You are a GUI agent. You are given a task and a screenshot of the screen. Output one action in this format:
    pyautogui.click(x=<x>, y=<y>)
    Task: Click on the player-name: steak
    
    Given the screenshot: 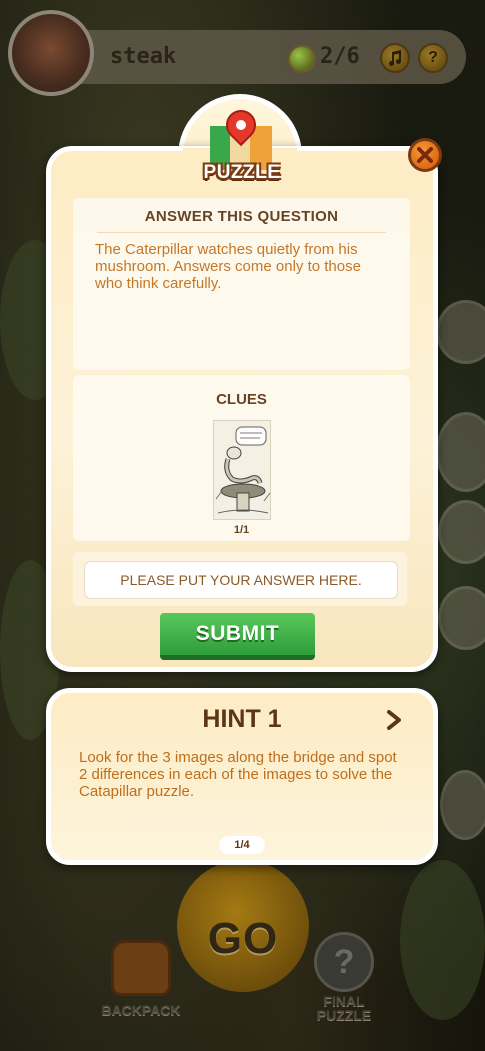 What is the action you would take?
    pyautogui.click(x=143, y=56)
    